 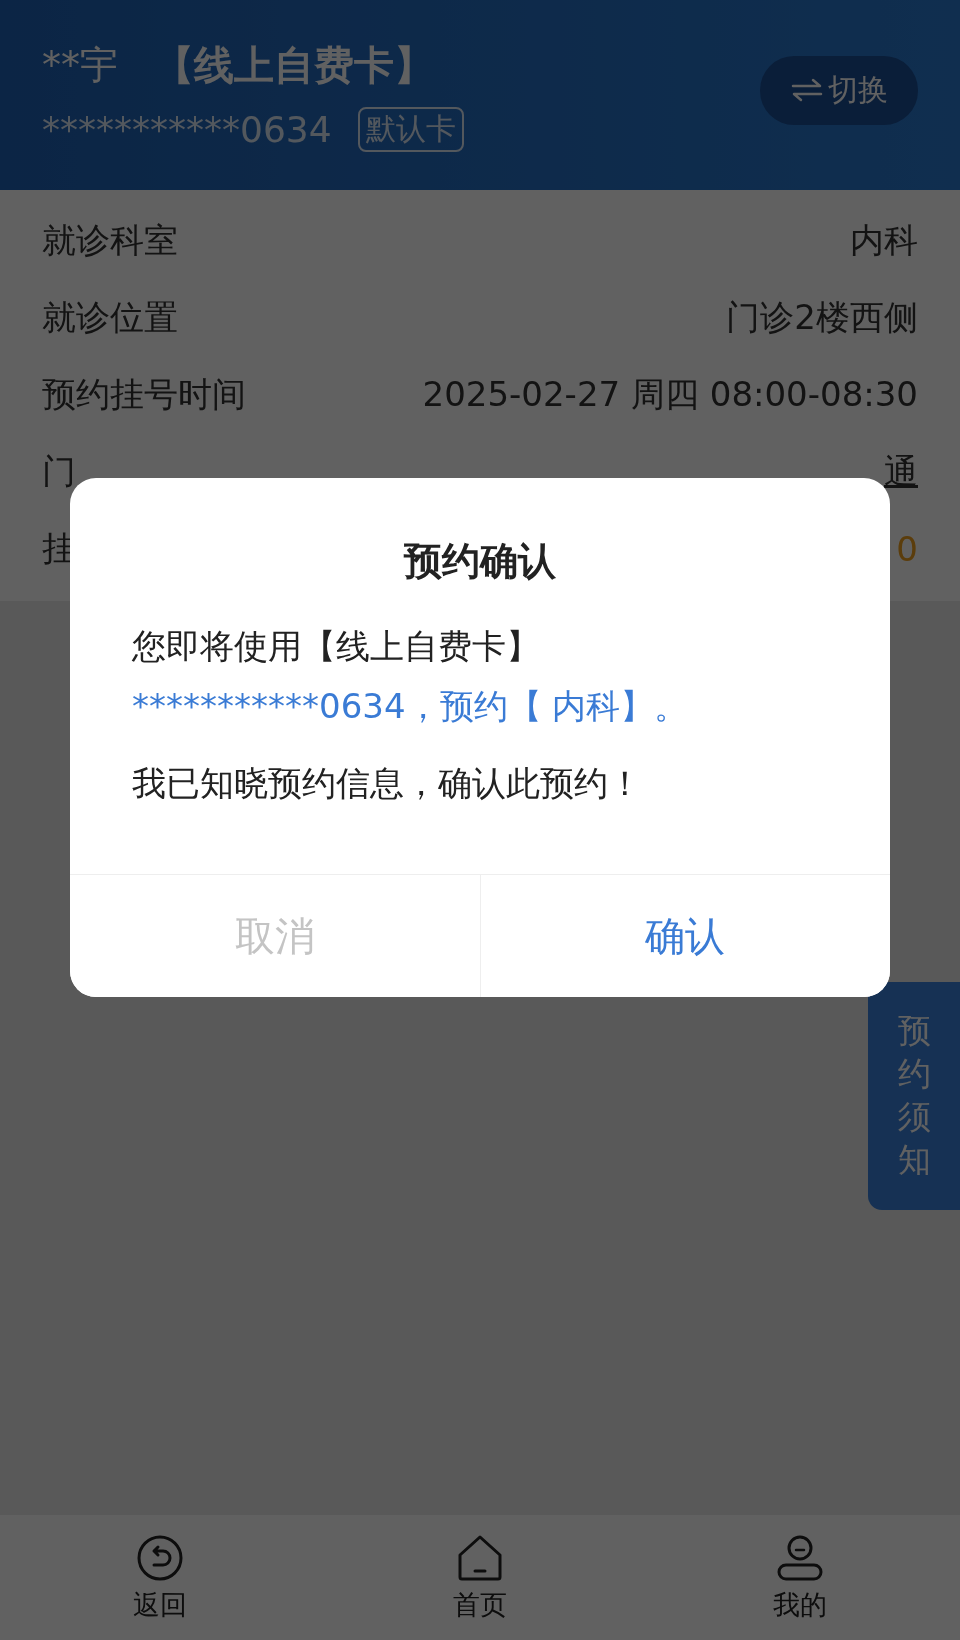 I want to click on dialog-confirmation: 我已知晓预约信息，确认此预约！, so click(x=387, y=783).